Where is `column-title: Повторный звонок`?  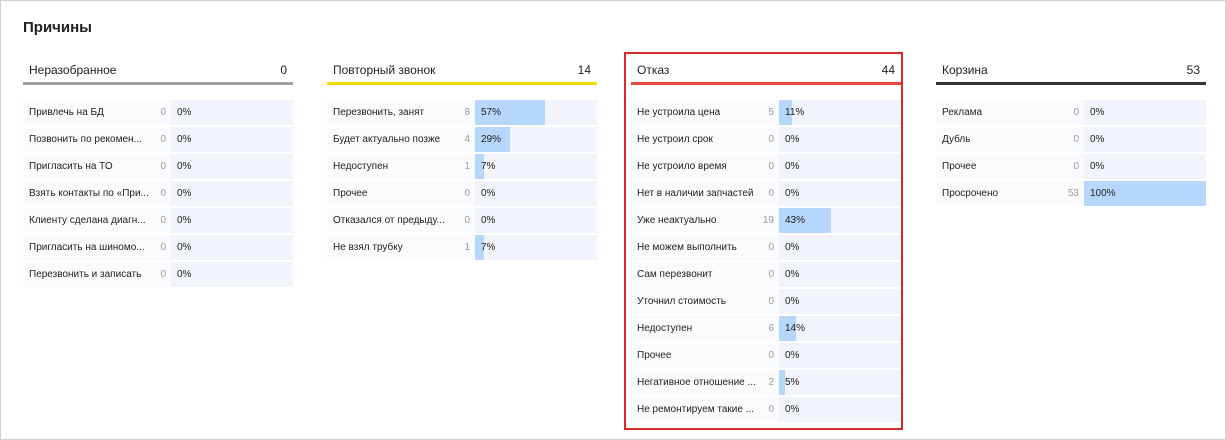 column-title: Повторный звонок is located at coordinates (384, 69).